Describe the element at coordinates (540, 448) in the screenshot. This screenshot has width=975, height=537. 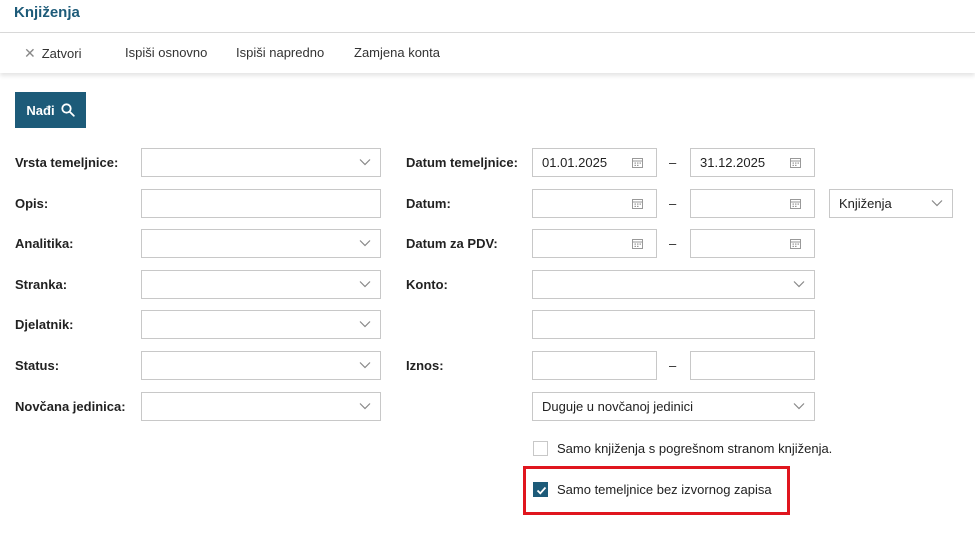
I see `wrong-side-checkbox` at that location.